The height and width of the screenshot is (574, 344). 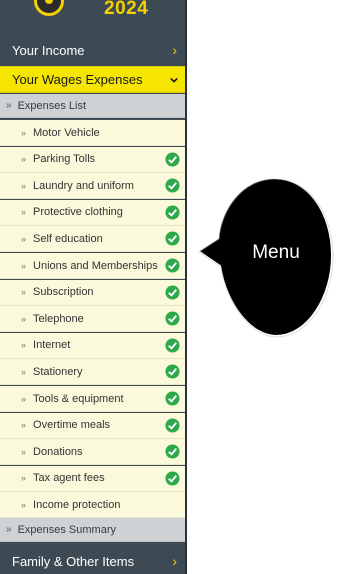 I want to click on expense-item: » Telephone, so click(x=93, y=319).